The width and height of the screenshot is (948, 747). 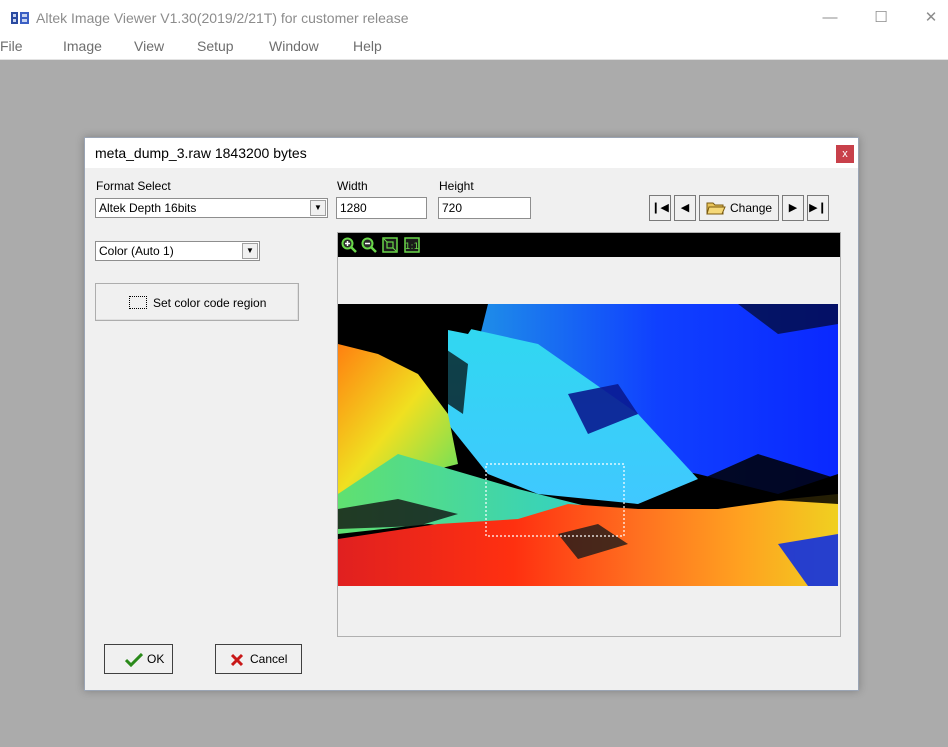 What do you see at coordinates (149, 46) in the screenshot?
I see `menu-view: View` at bounding box center [149, 46].